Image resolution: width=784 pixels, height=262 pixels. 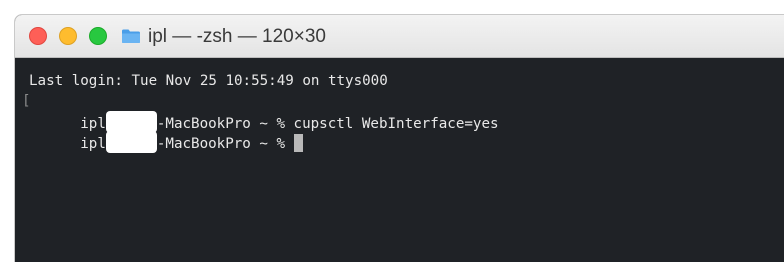 What do you see at coordinates (220, 144) in the screenshot?
I see `prompt-host: -MacBookPro ~ %` at bounding box center [220, 144].